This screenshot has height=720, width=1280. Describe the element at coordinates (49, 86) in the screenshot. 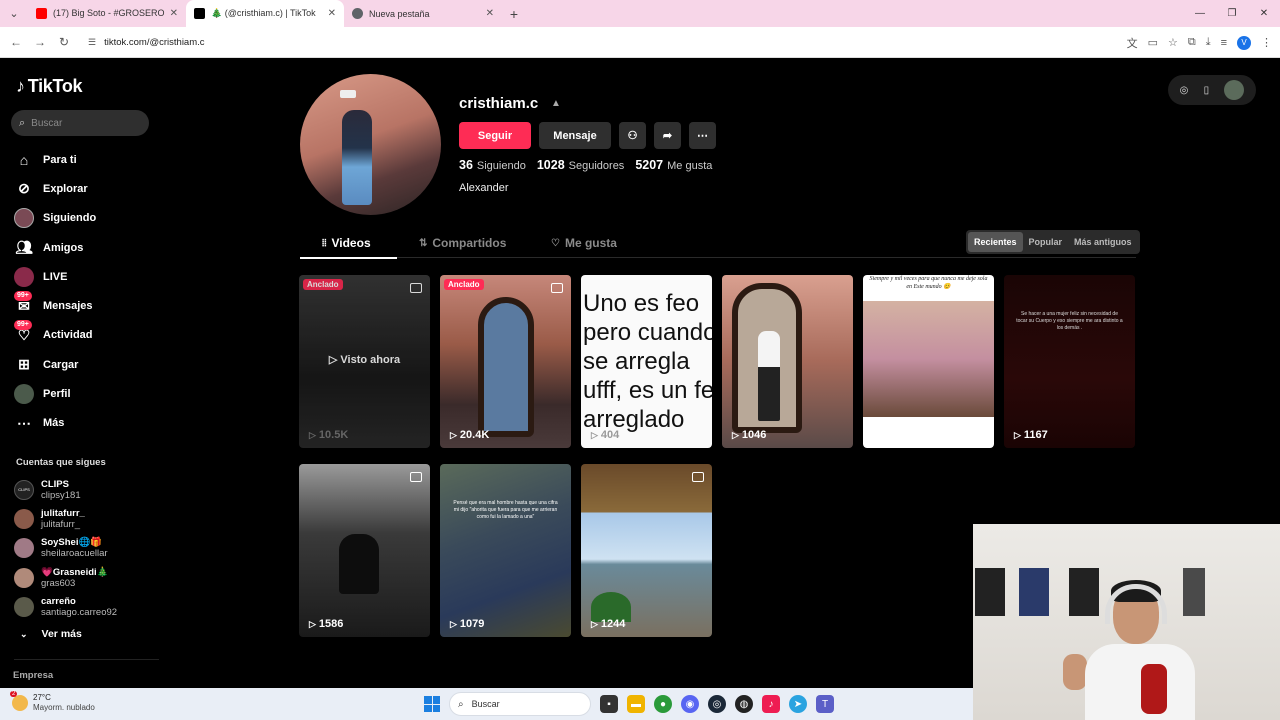

I see `tiktok-logo: ♪ TikTok` at that location.